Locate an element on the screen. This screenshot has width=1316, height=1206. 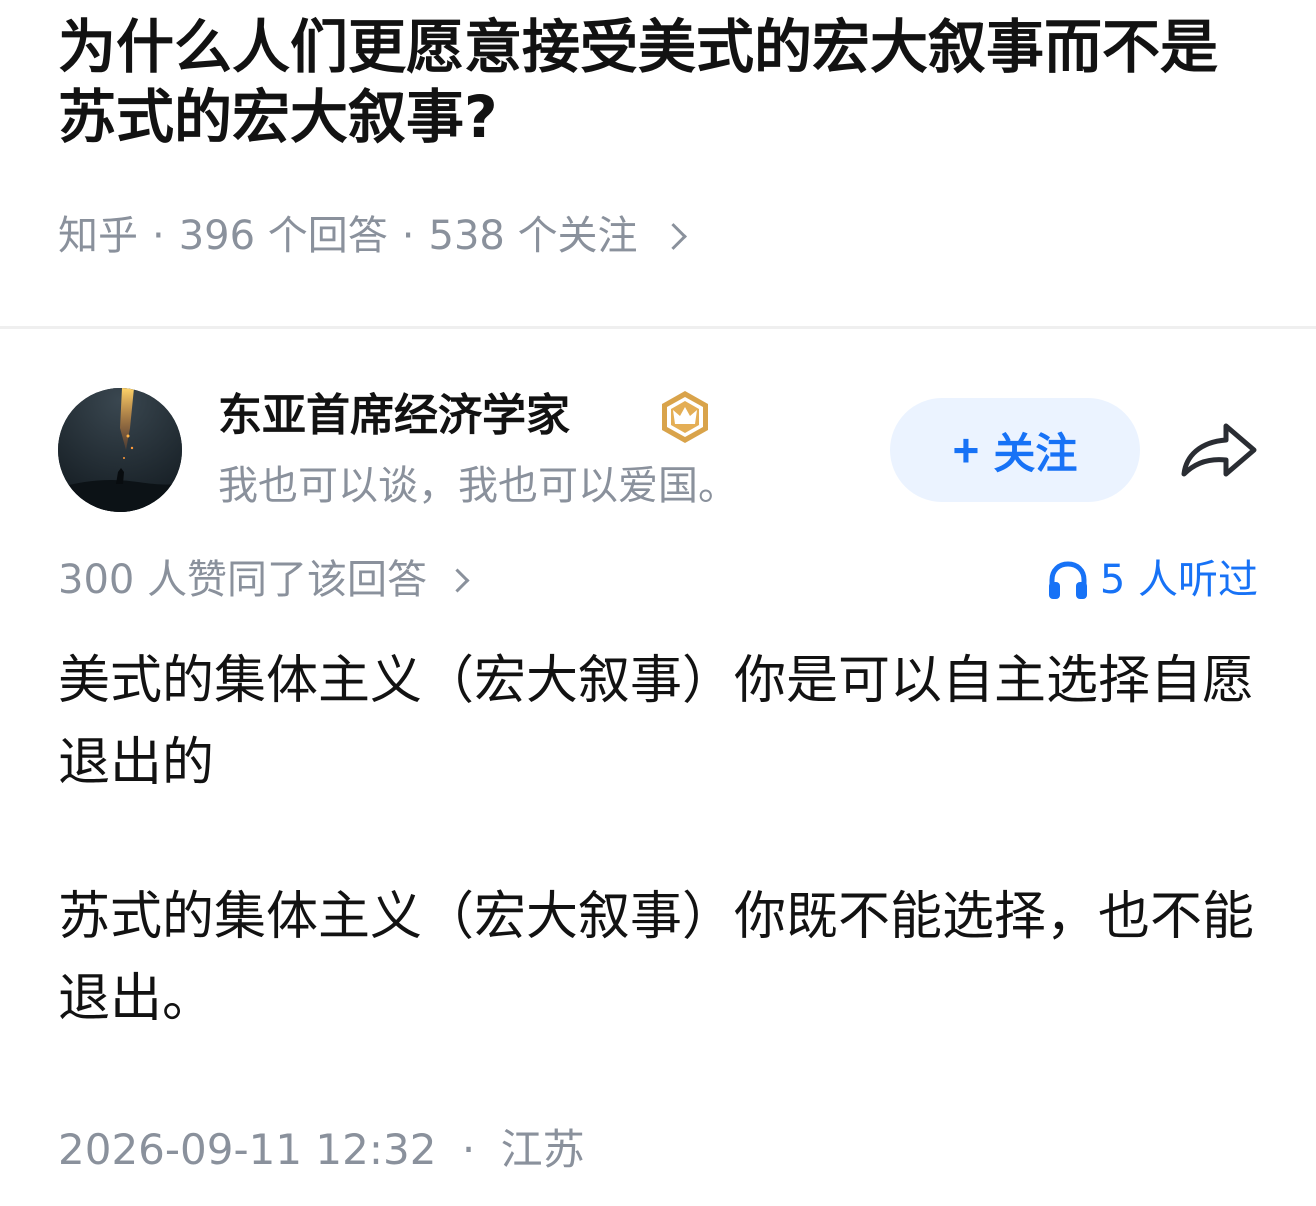
followers-count: 538 个关注 is located at coordinates (533, 236).